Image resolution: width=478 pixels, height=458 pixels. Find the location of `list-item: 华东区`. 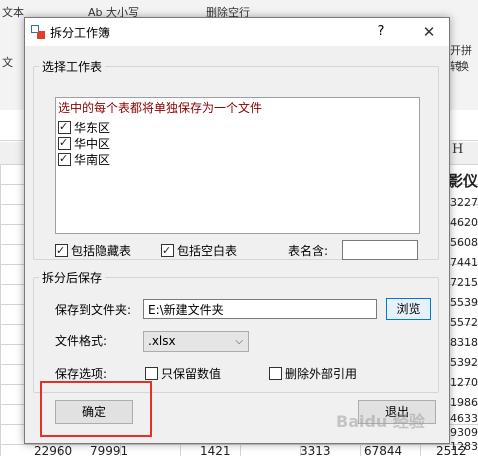

list-item: 华东区 is located at coordinates (84, 127).